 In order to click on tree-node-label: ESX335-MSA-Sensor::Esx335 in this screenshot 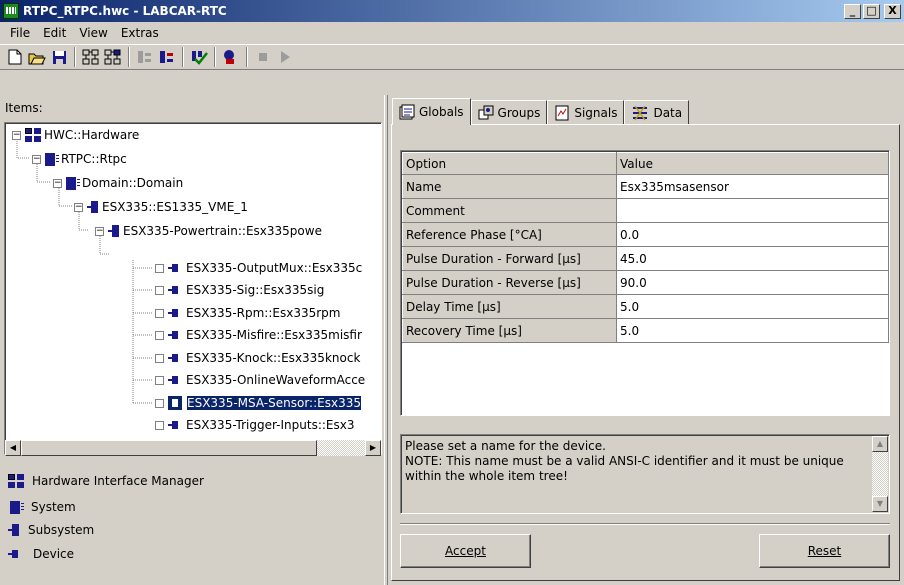, I will do `click(274, 403)`.